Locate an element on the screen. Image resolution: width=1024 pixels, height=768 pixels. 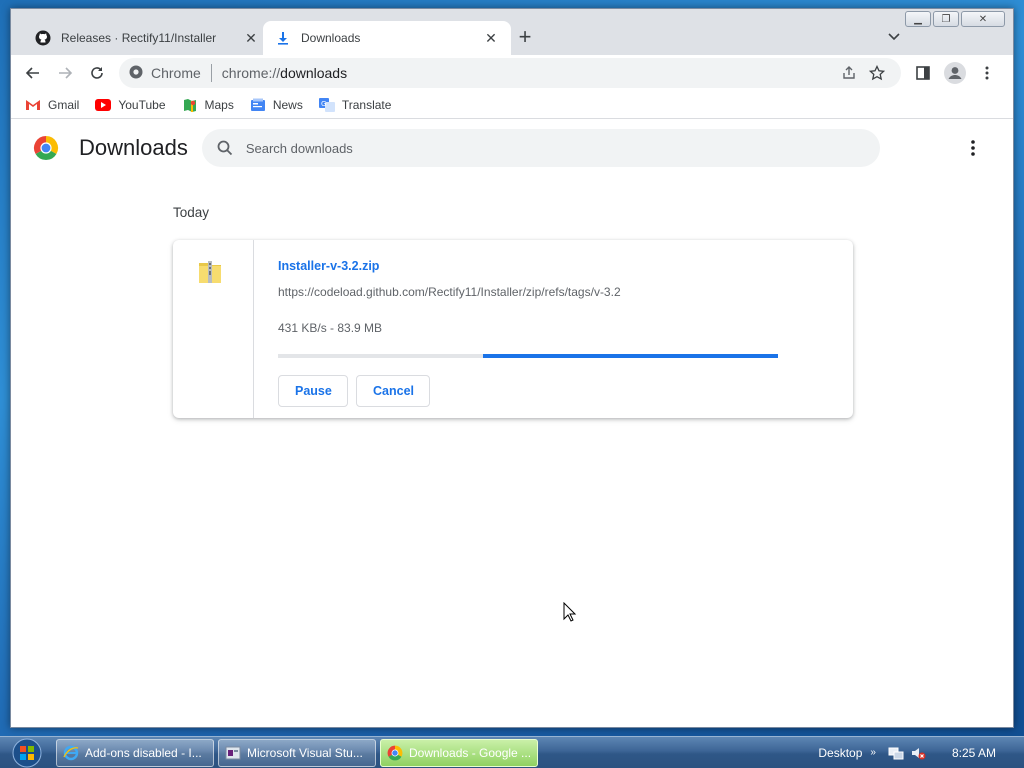
toolbar: Chrome chrome:// downloads is located at coordinates (512, 73).